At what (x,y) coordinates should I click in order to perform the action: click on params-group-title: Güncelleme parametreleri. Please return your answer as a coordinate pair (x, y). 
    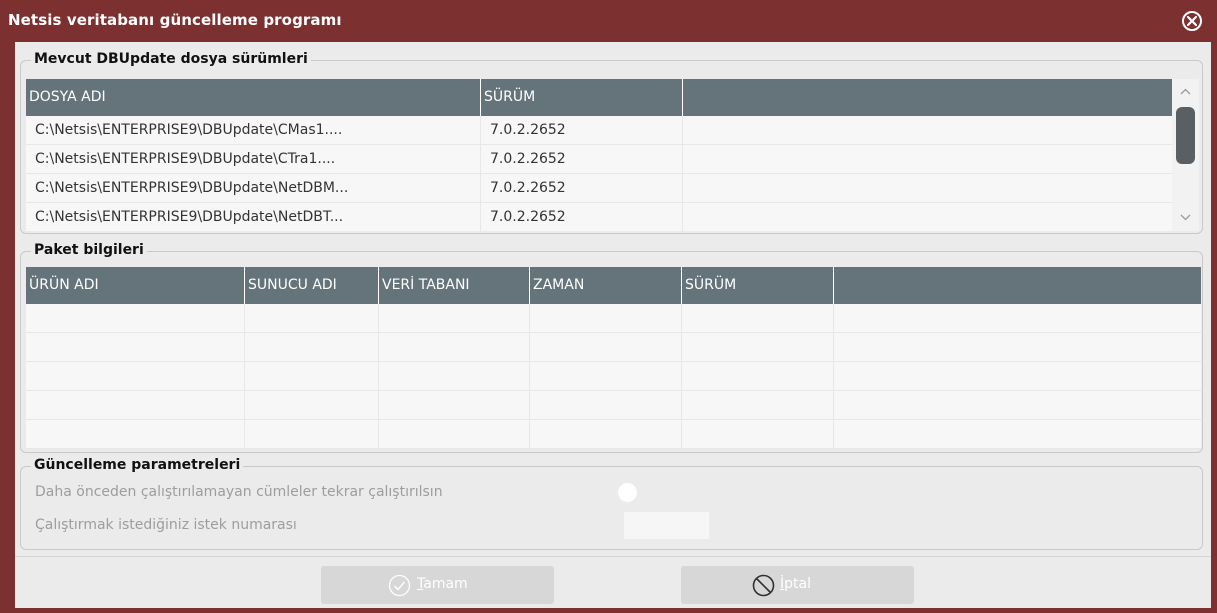
    Looking at the image, I should click on (137, 465).